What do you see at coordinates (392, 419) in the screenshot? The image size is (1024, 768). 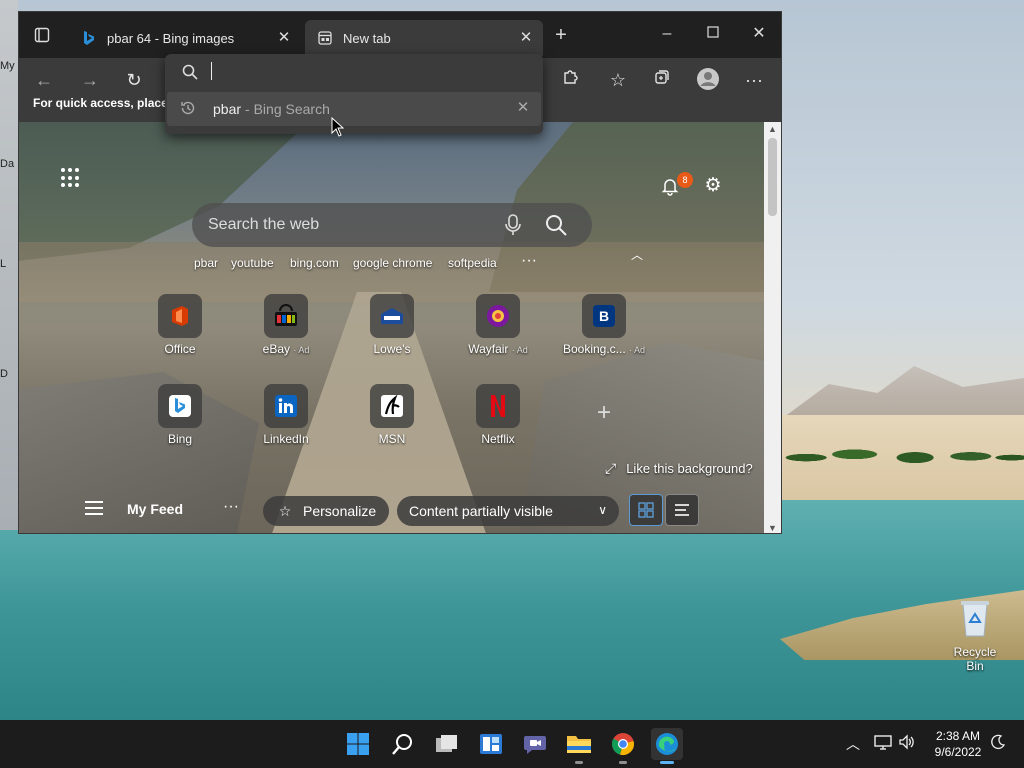 I see `quick-link-tile: MSN` at bounding box center [392, 419].